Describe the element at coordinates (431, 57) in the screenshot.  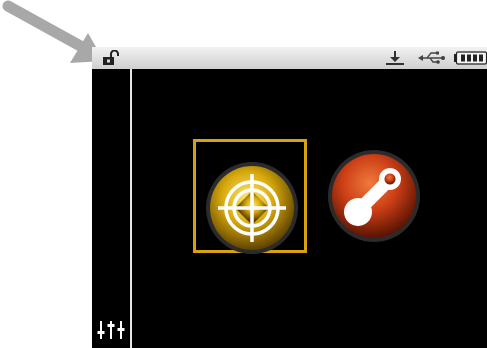
I see `usb-icon` at that location.